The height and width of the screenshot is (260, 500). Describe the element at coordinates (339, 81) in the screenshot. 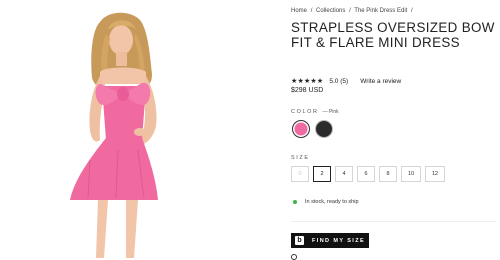

I see `rating-value: 5.0 (5)` at that location.